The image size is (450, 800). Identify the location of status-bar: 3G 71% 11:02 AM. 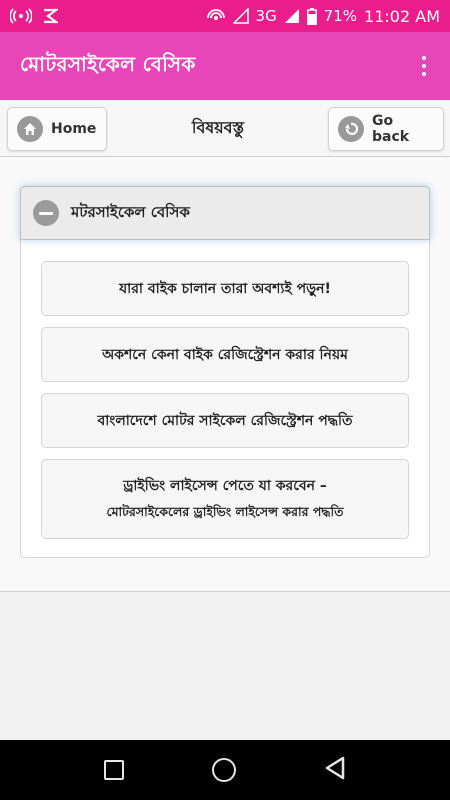
(225, 16).